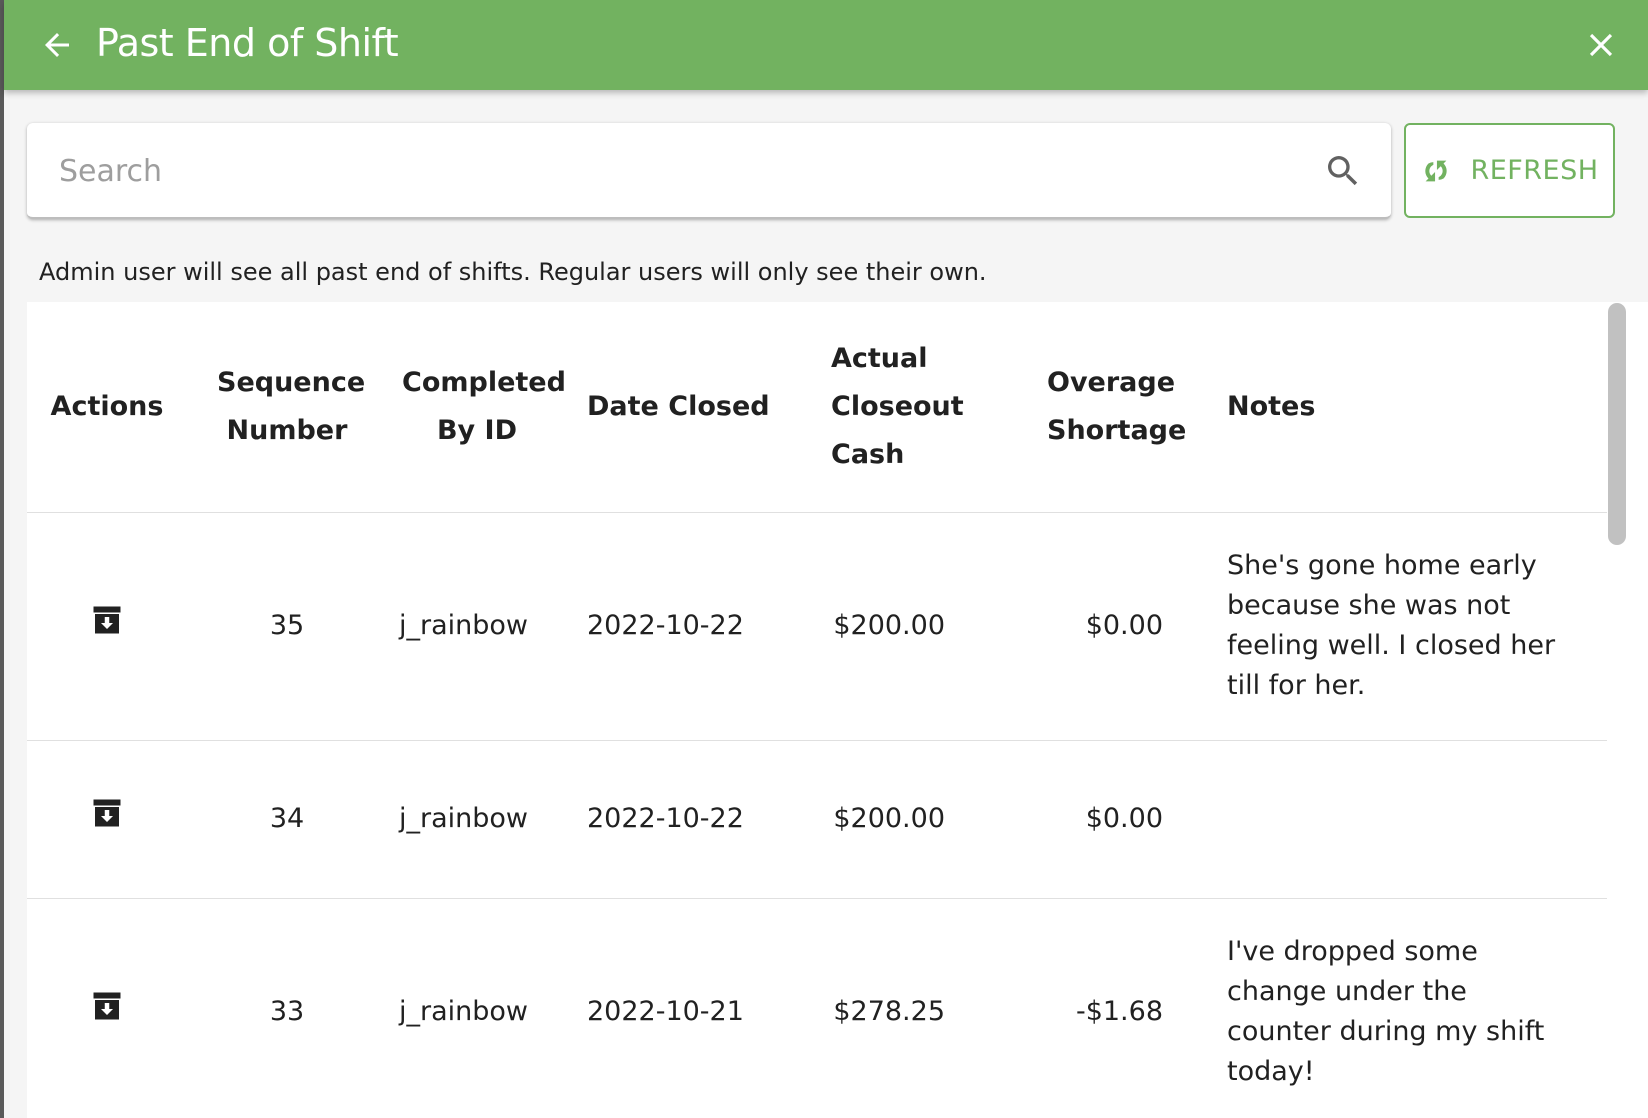 The width and height of the screenshot is (1648, 1118). I want to click on refresh-label: REFRESH, so click(1534, 170).